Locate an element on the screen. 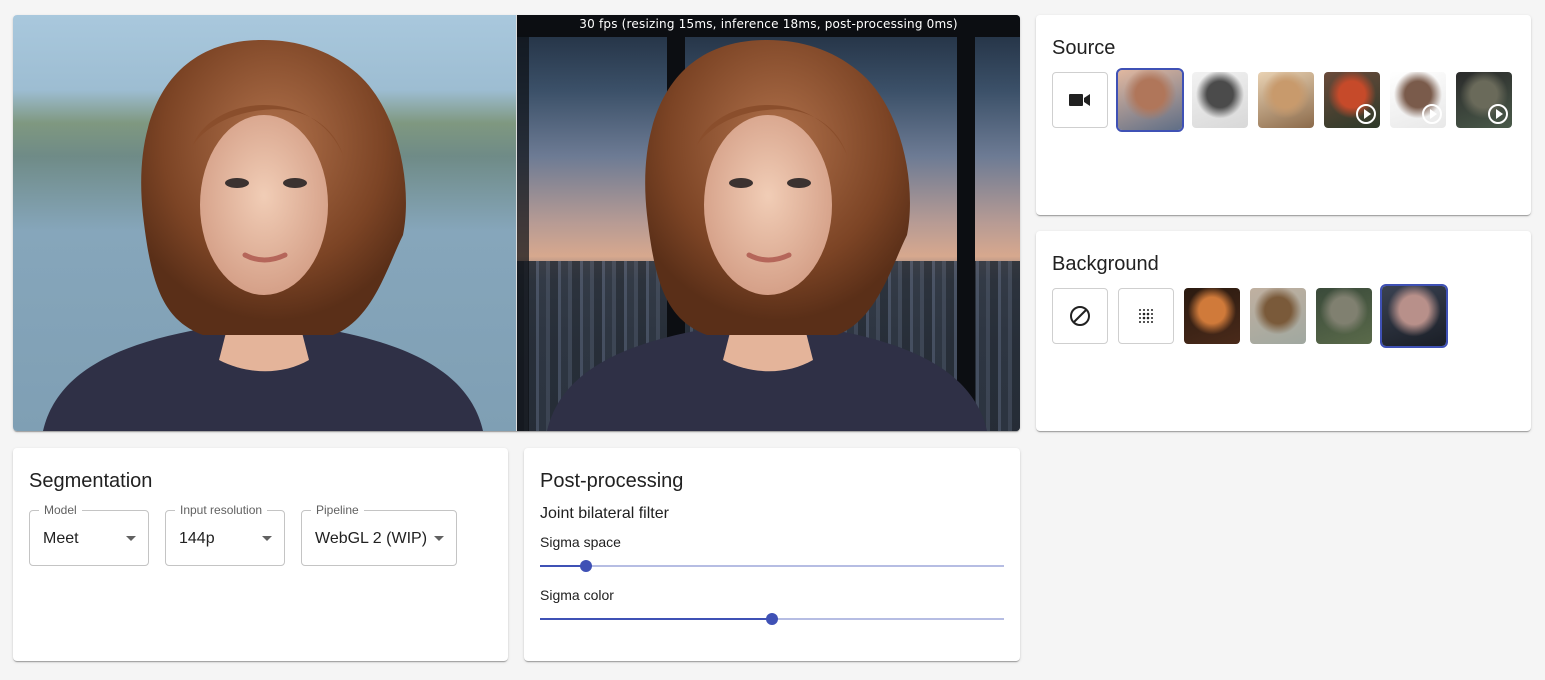  sigma-color-slider is located at coordinates (772, 619).